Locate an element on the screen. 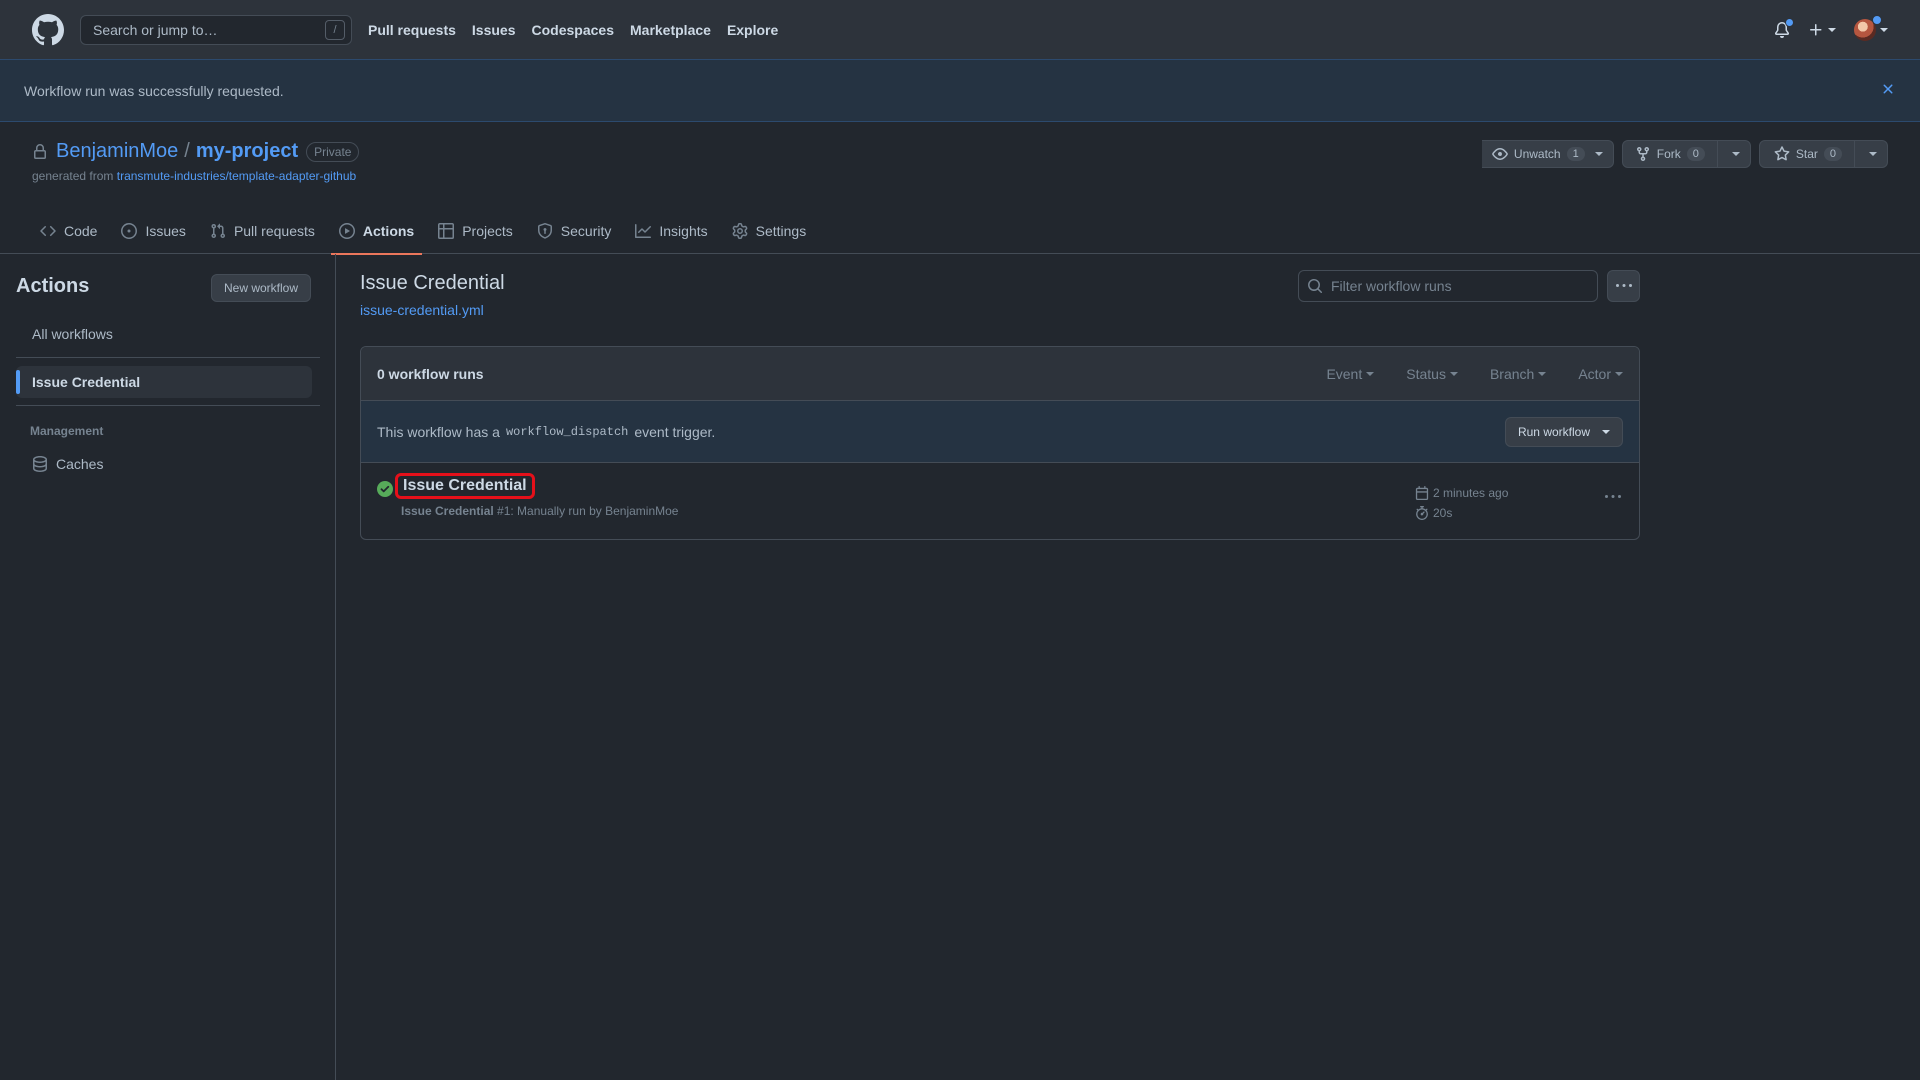  tab-actions: Actions is located at coordinates (376, 231).